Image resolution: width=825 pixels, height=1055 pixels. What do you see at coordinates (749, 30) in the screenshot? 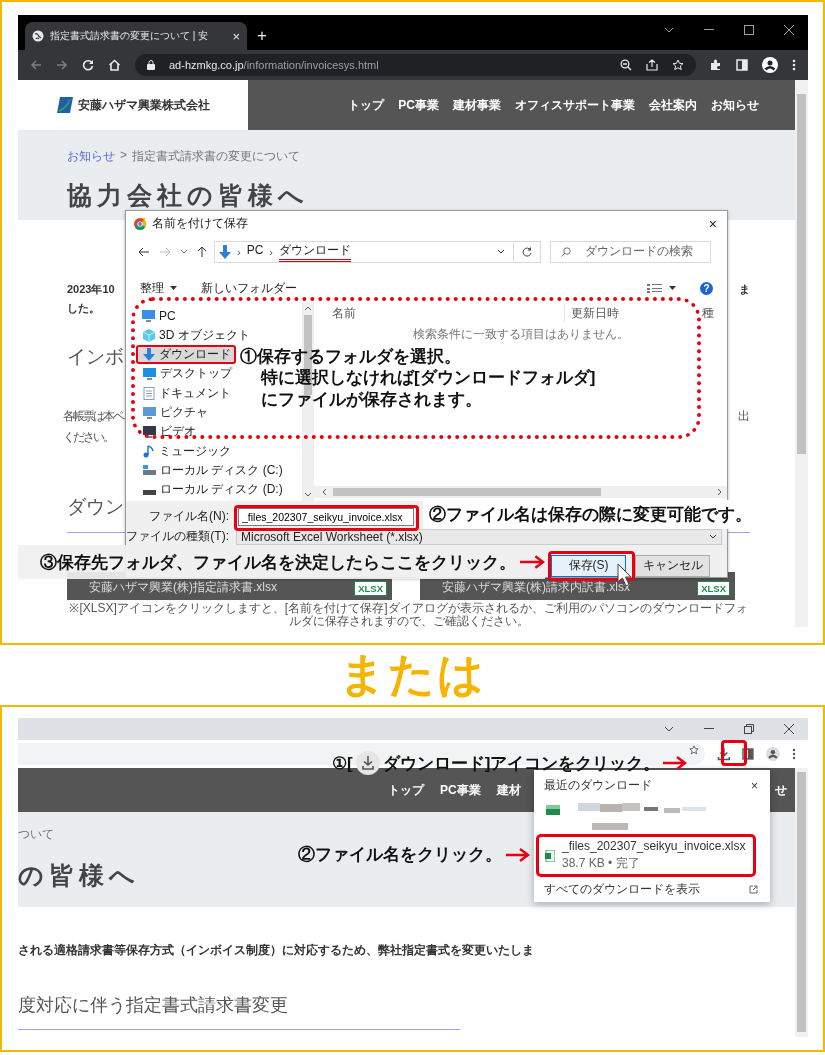
I see `maximize-icon` at bounding box center [749, 30].